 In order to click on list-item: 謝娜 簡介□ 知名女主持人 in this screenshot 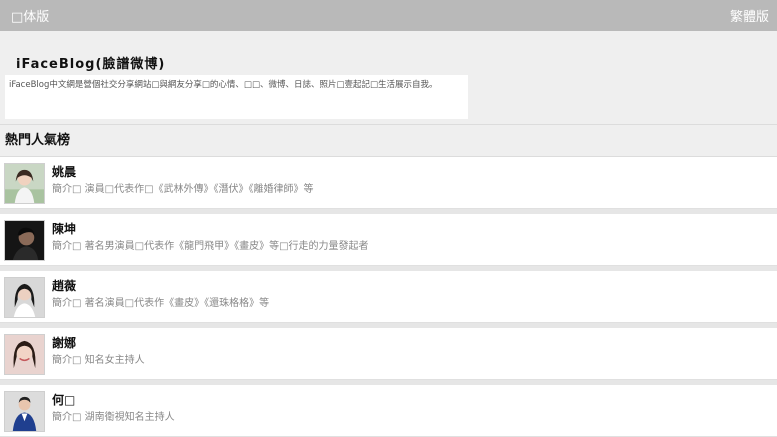, I will do `click(388, 354)`.